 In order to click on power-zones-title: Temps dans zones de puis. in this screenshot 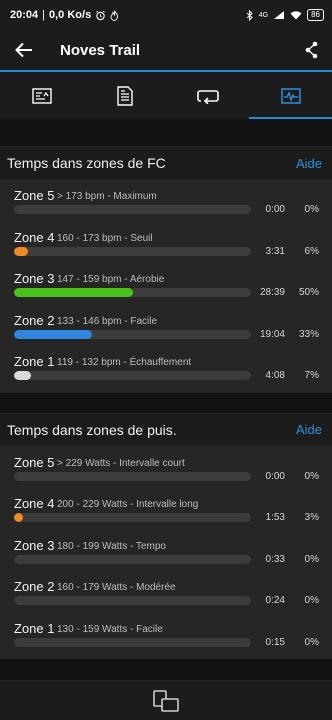, I will do `click(92, 429)`.